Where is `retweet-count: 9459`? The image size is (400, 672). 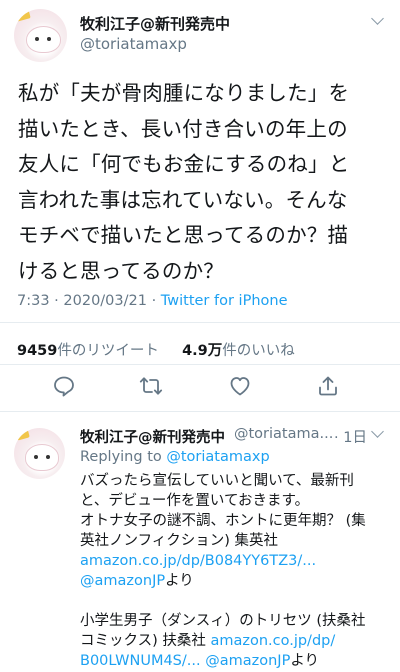
retweet-count: 9459 is located at coordinates (37, 351).